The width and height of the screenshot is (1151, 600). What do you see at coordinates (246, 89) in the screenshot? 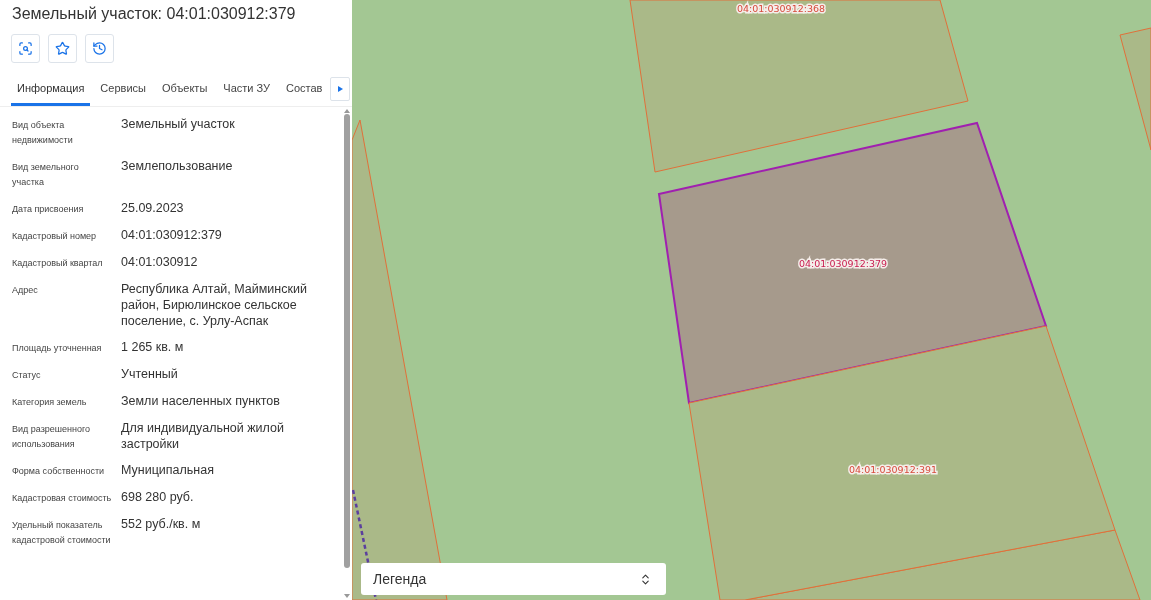
I see `tab: Части ЗУ` at bounding box center [246, 89].